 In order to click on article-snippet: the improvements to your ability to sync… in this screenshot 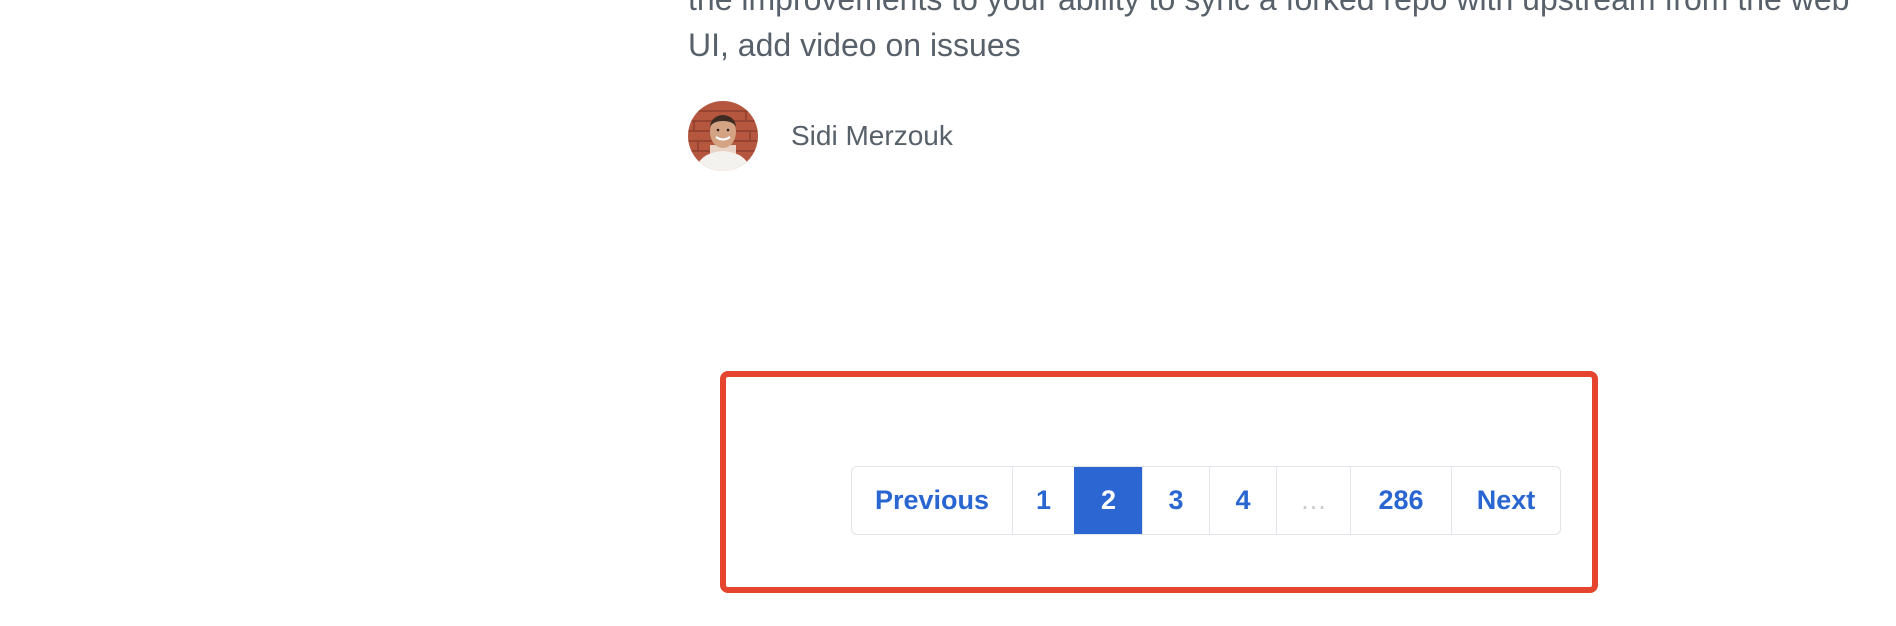, I will do `click(1292, 34)`.